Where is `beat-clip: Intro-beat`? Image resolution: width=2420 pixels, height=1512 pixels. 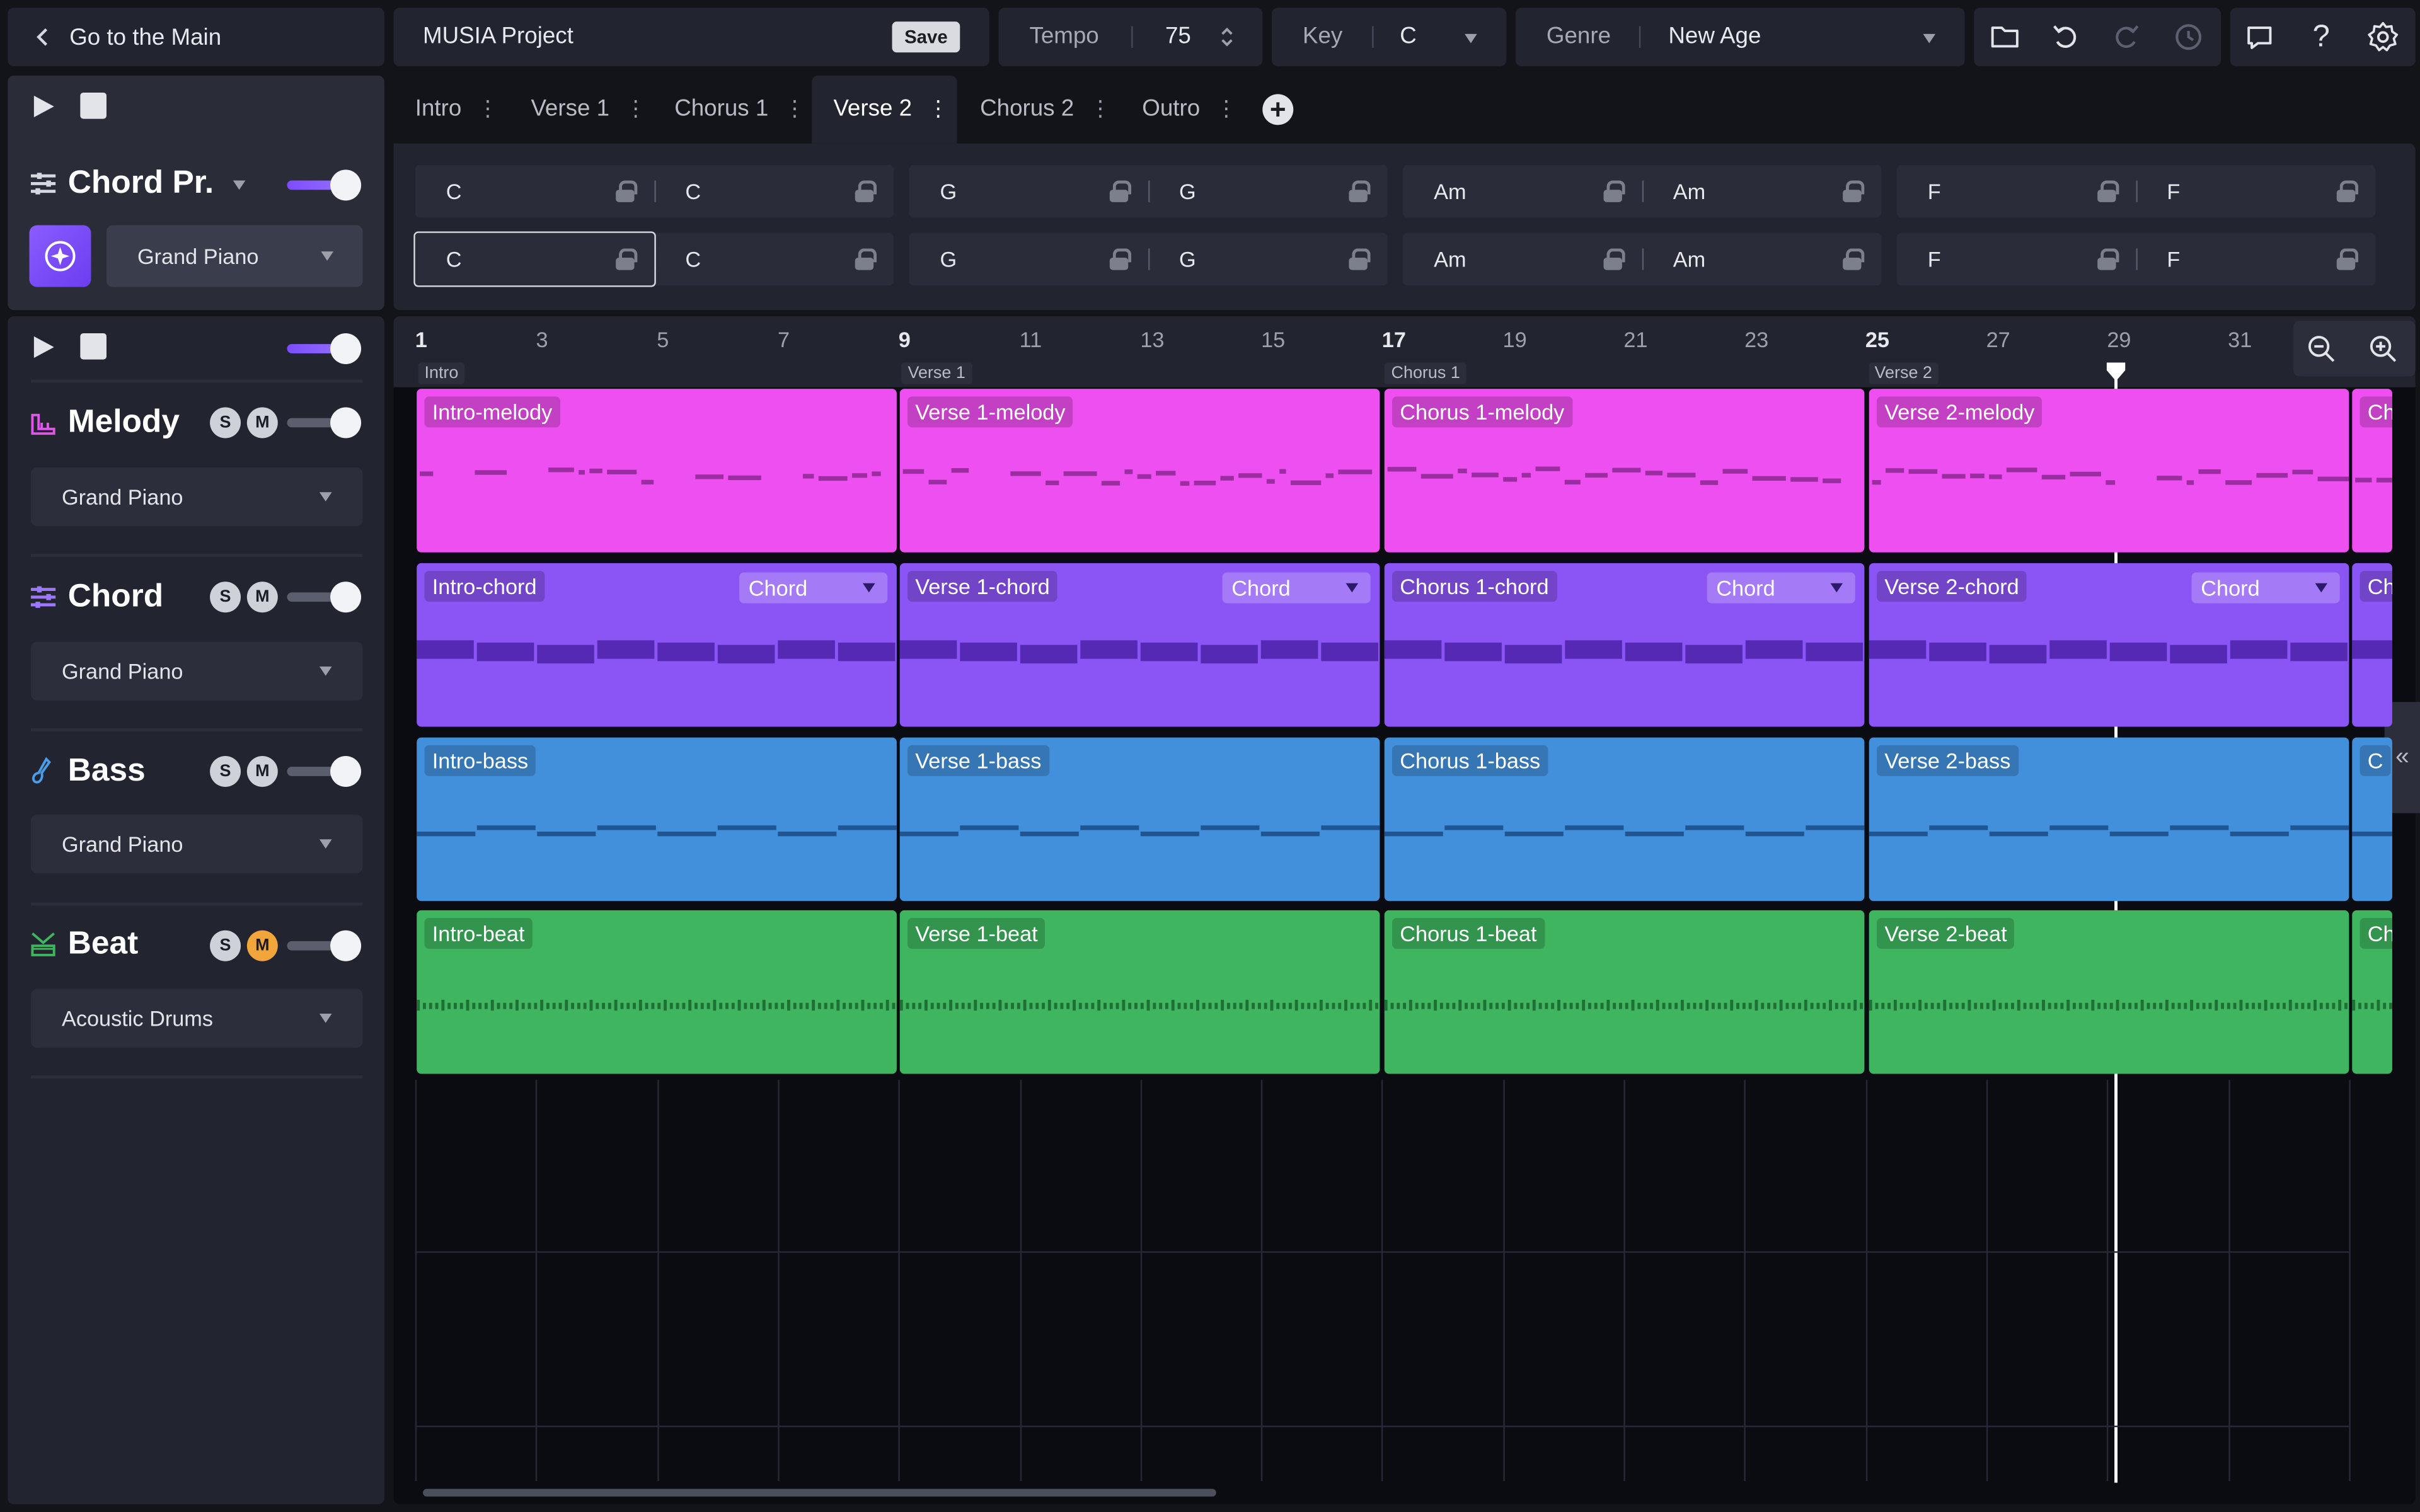 beat-clip: Intro-beat is located at coordinates (657, 992).